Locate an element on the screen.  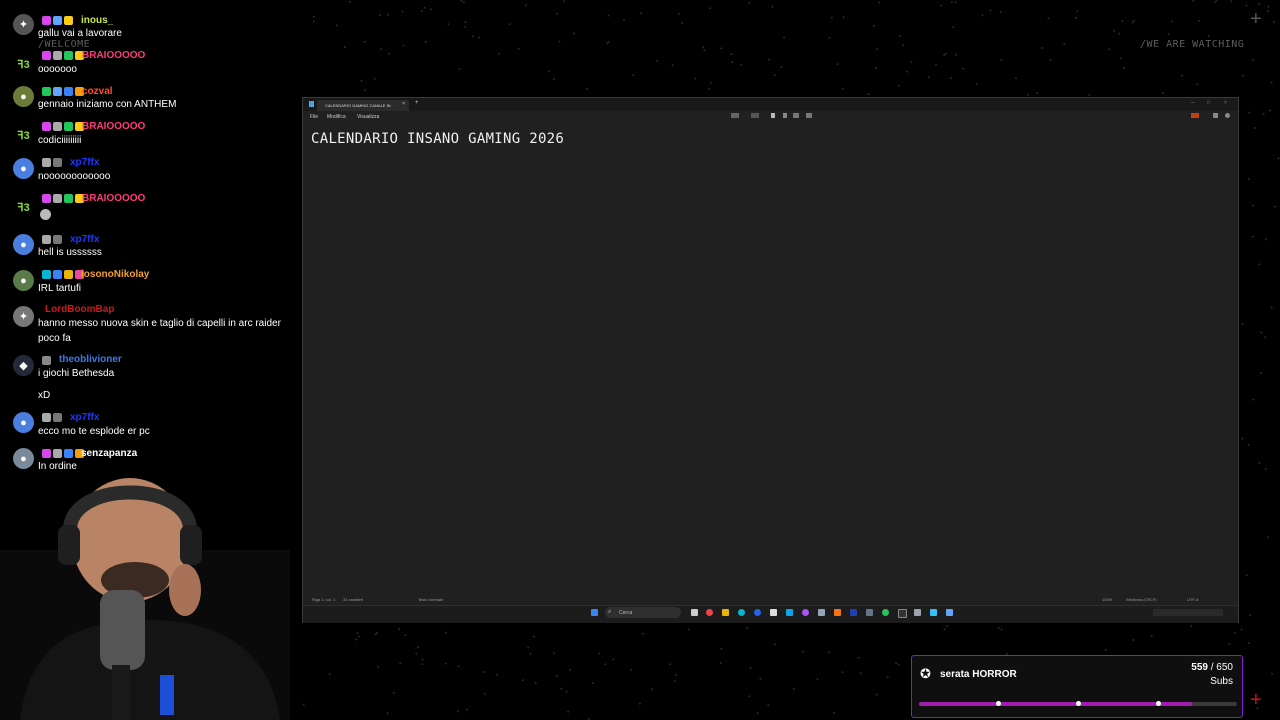
spotify-icon is located at coordinates (885, 612).